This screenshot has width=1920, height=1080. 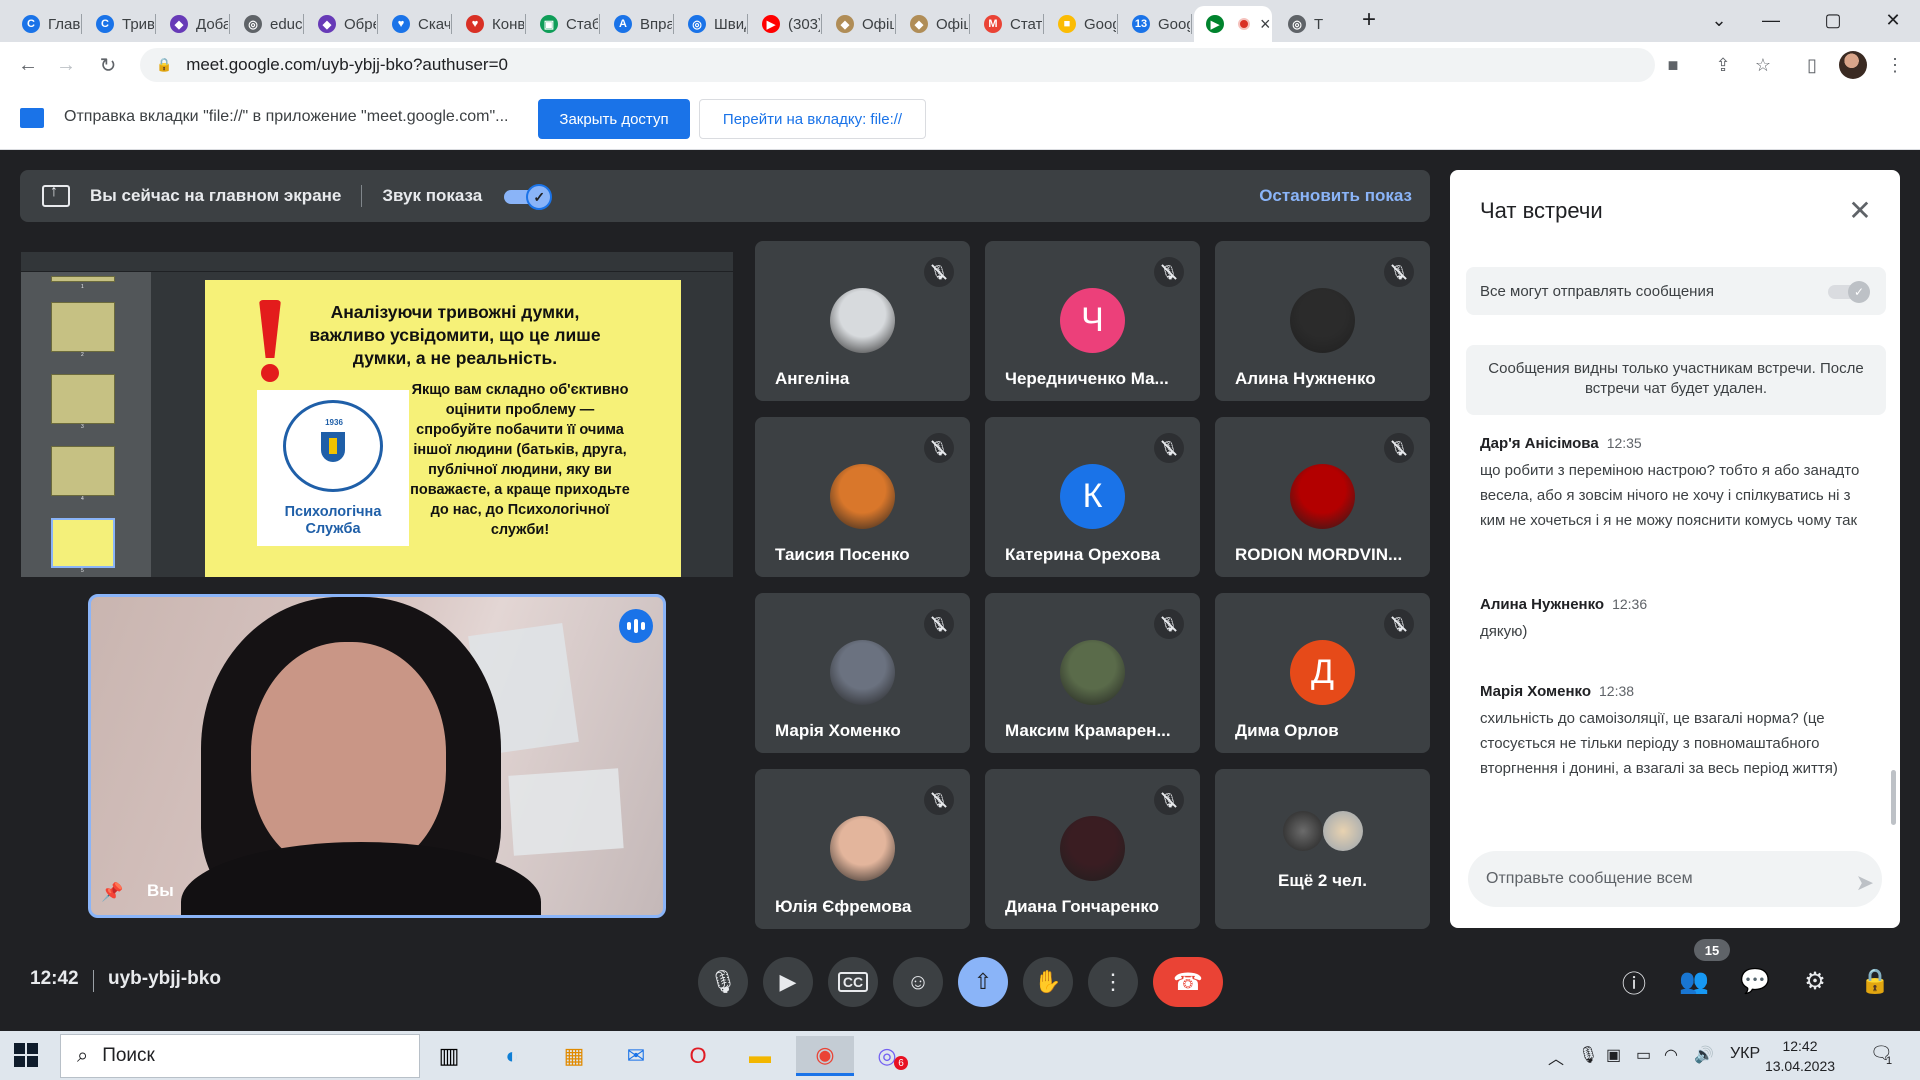 I want to click on reactions-button: ☺, so click(x=918, y=982).